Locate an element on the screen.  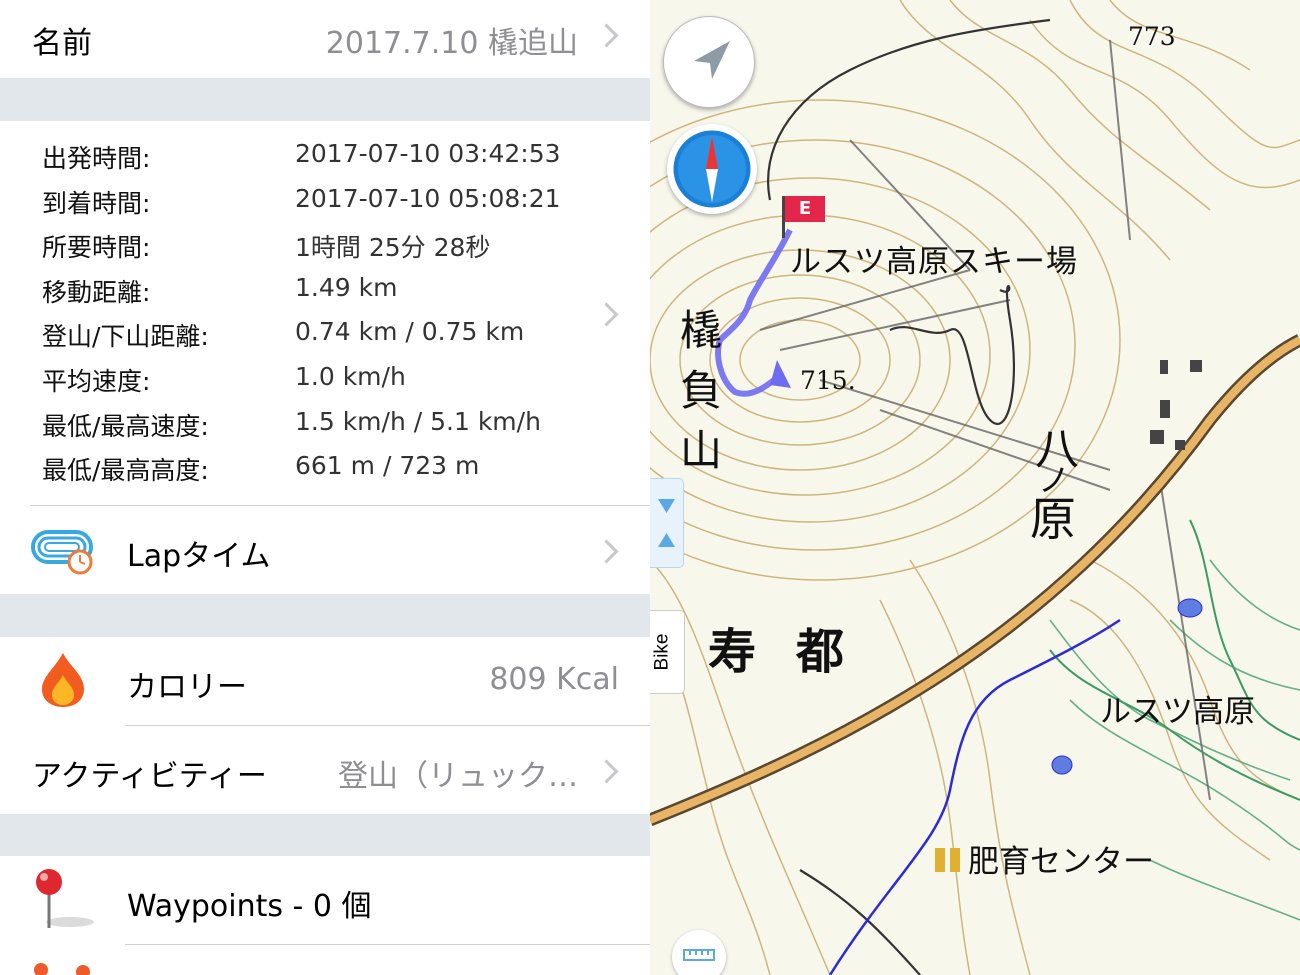
calorie-value: 809 Kcal is located at coordinates (554, 679).